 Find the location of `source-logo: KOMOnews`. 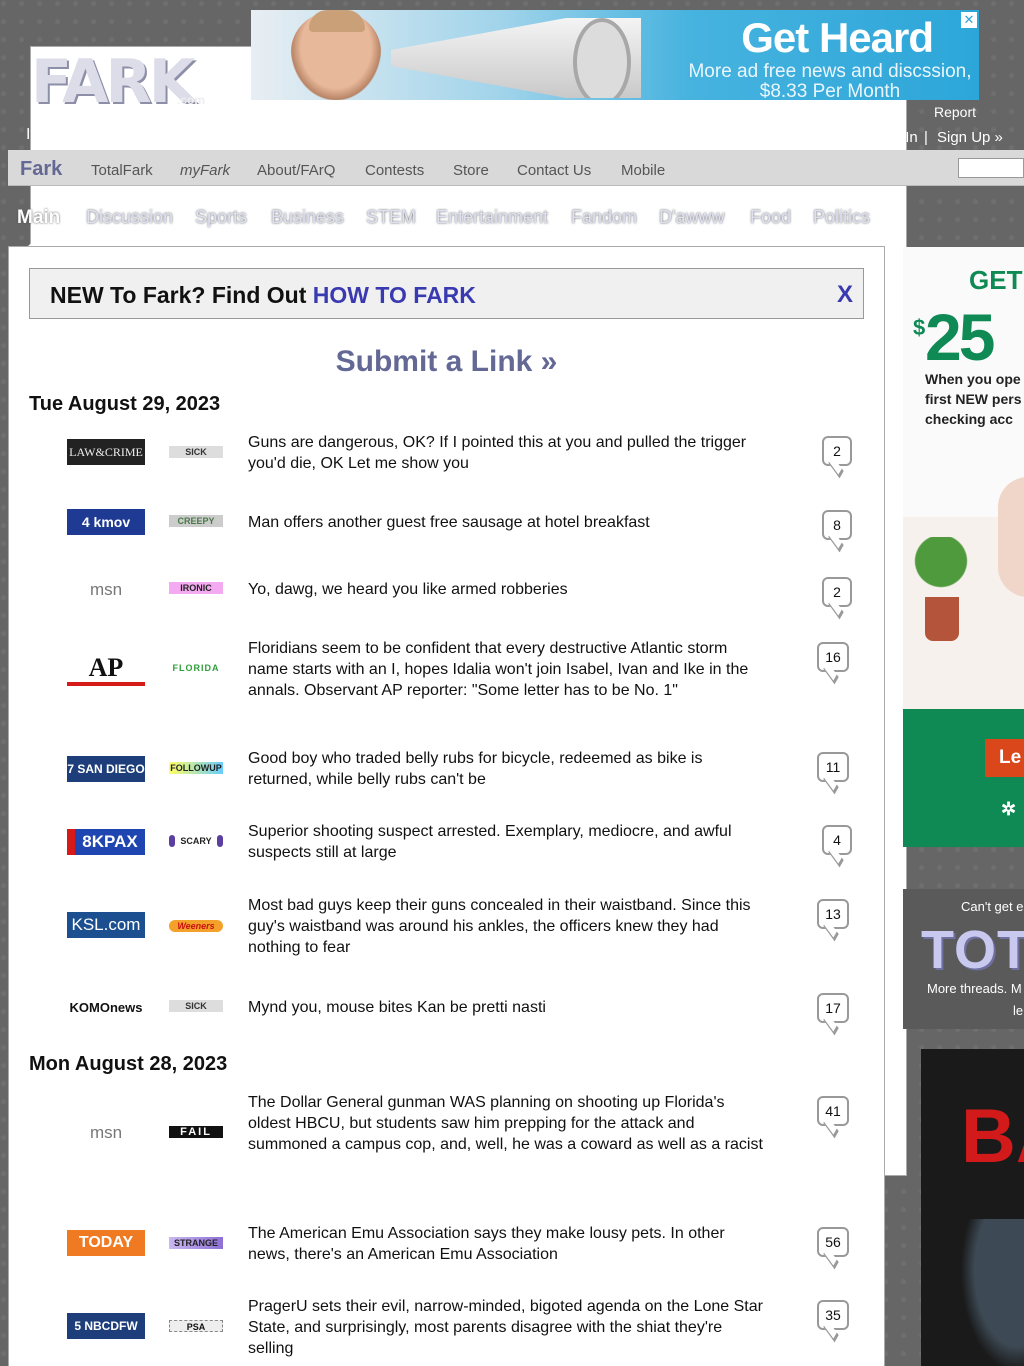

source-logo: KOMOnews is located at coordinates (106, 1007).